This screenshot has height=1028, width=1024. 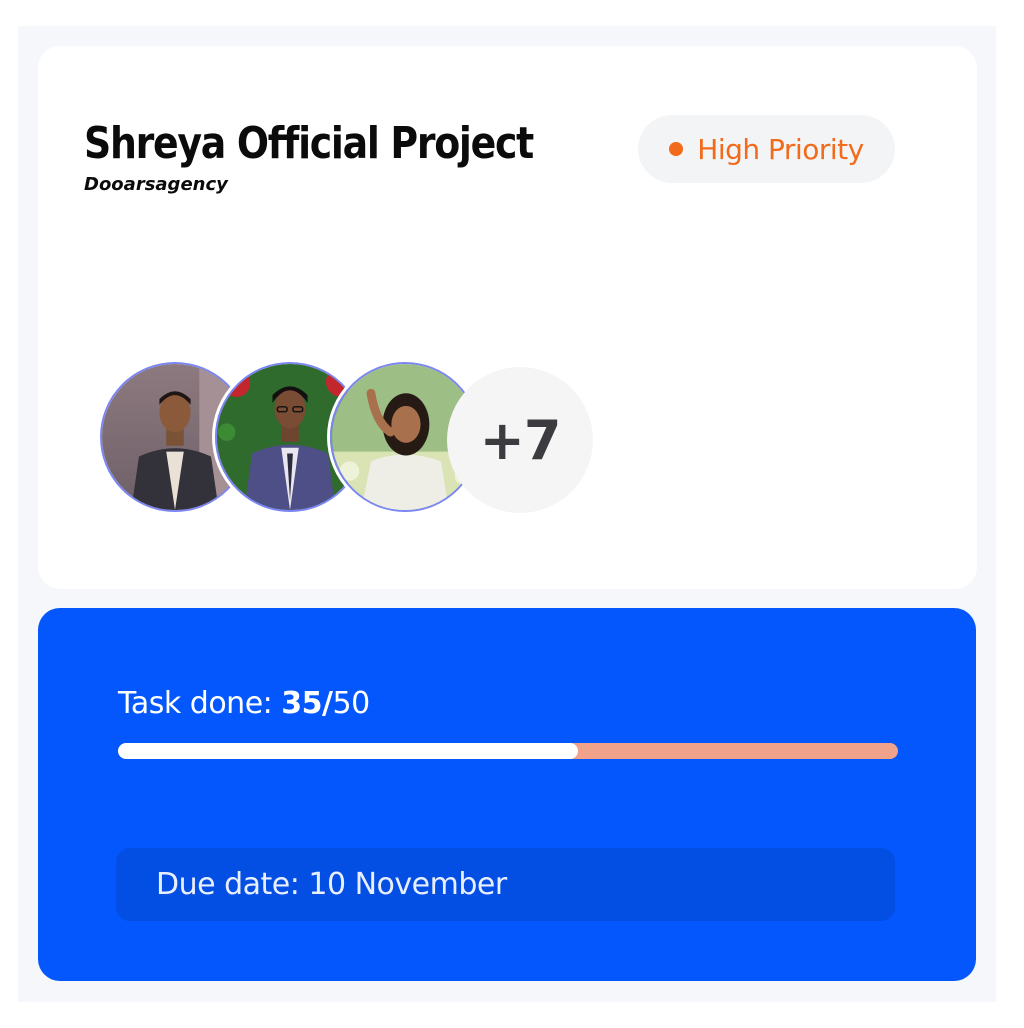 What do you see at coordinates (302, 703) in the screenshot?
I see `tasks-done: 35` at bounding box center [302, 703].